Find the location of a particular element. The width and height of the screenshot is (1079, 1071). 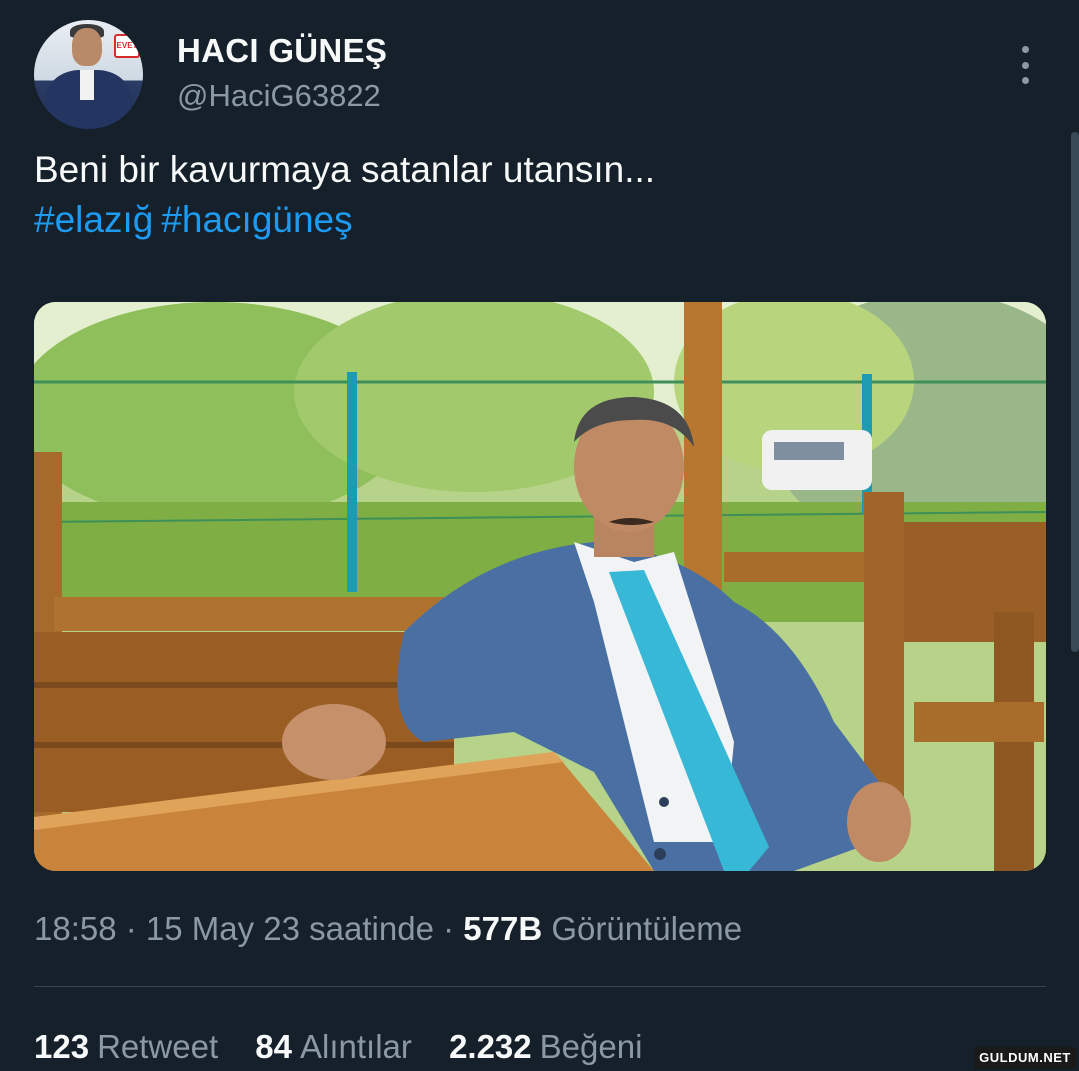

avatar-badge: EVET is located at coordinates (127, 46).